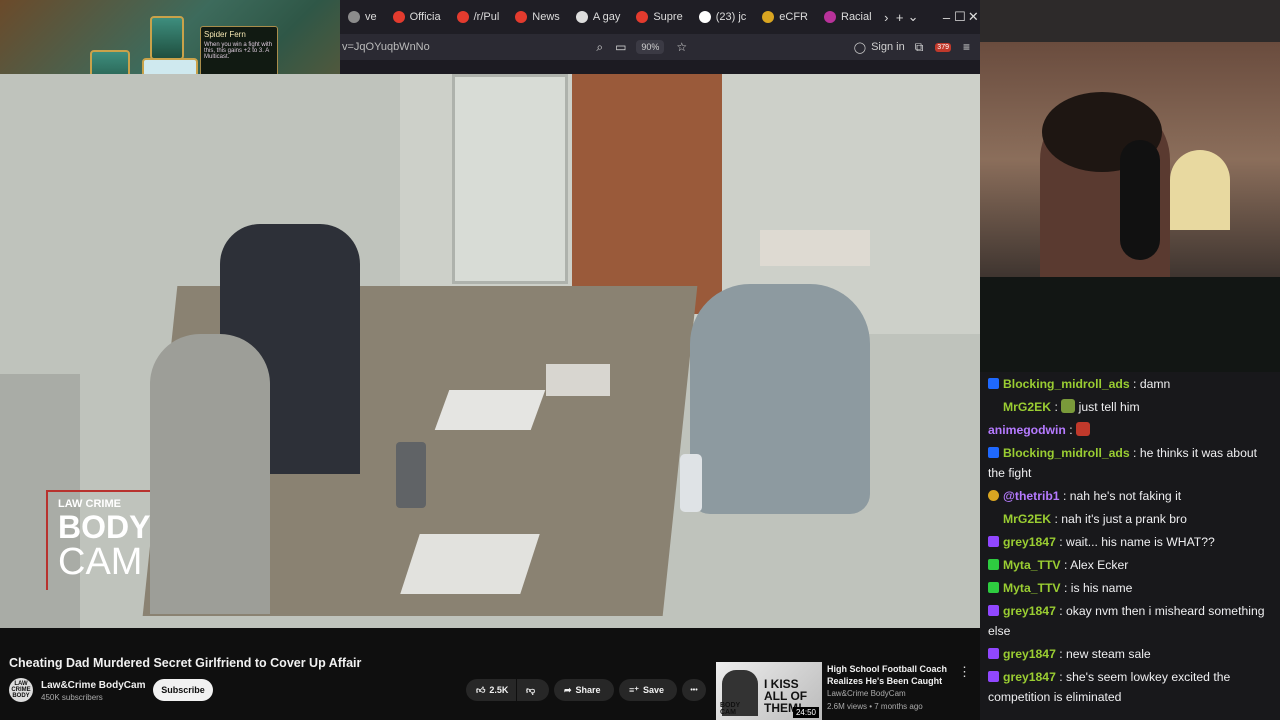 The image size is (1280, 720). What do you see at coordinates (1124, 519) in the screenshot?
I see `chat-text: nah it's just a prank bro` at bounding box center [1124, 519].